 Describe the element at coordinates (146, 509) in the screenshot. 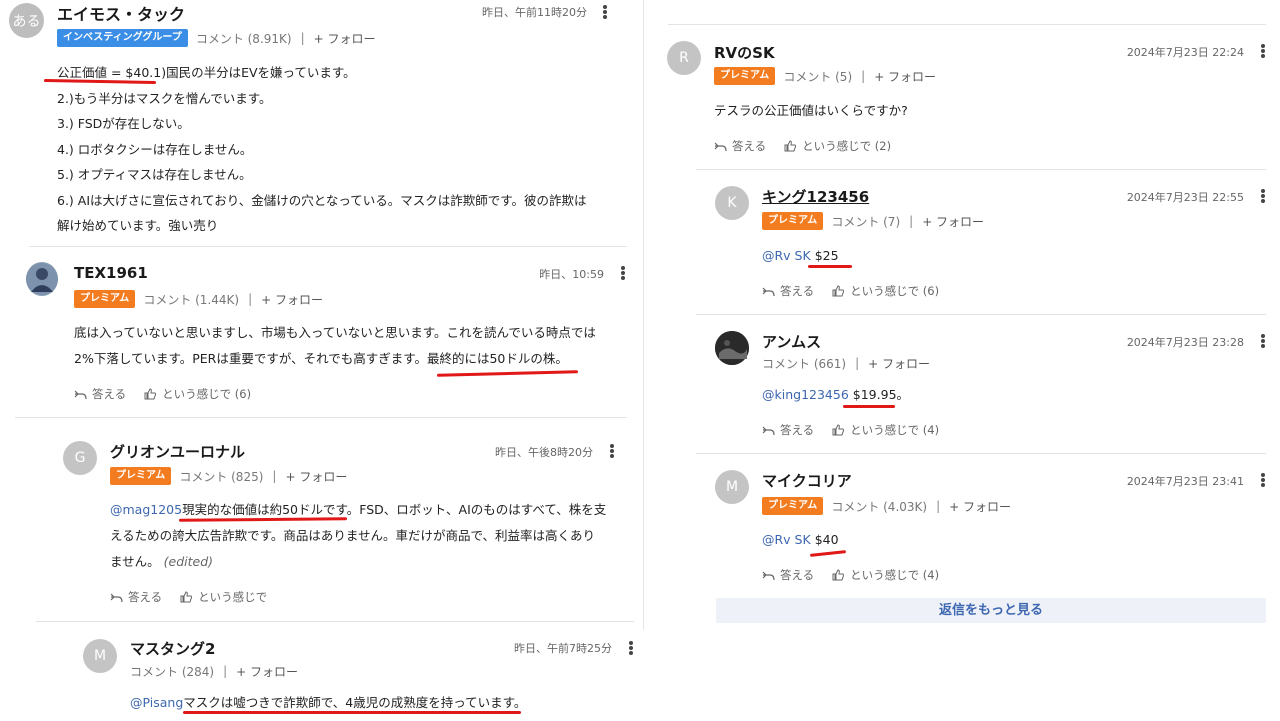

I see `mention-link: @mag1205` at that location.